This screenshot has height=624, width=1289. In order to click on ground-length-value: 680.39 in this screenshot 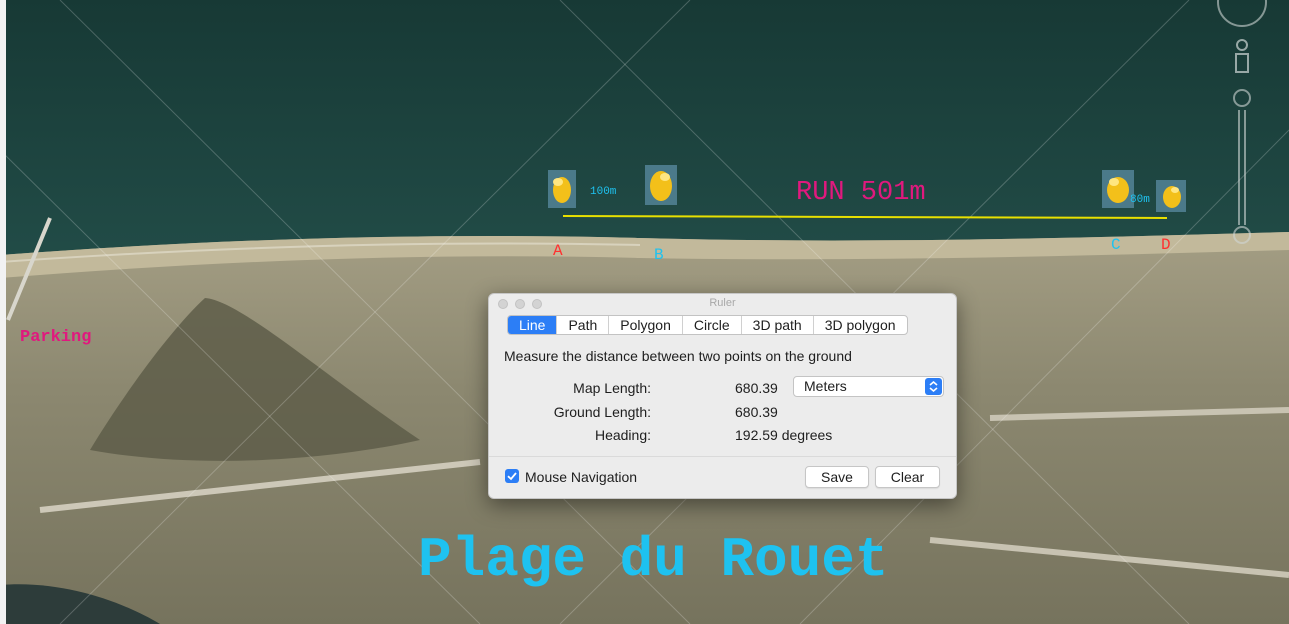, I will do `click(756, 412)`.